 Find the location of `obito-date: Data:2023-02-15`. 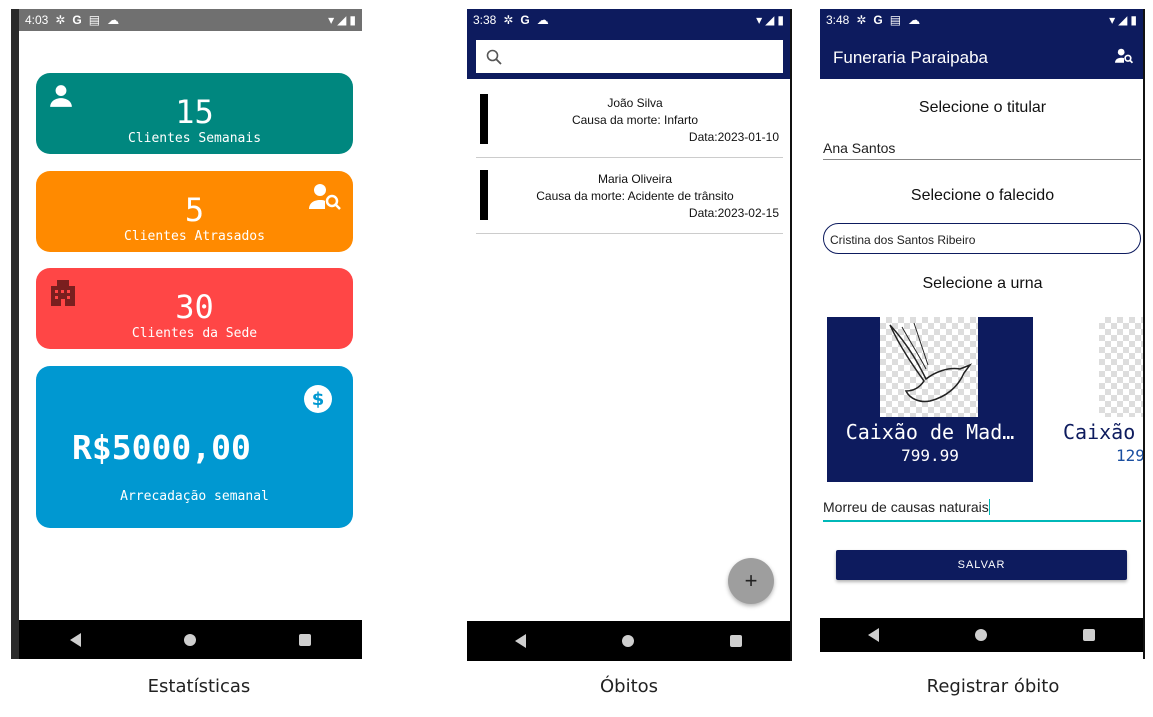

obito-date: Data:2023-02-15 is located at coordinates (733, 213).